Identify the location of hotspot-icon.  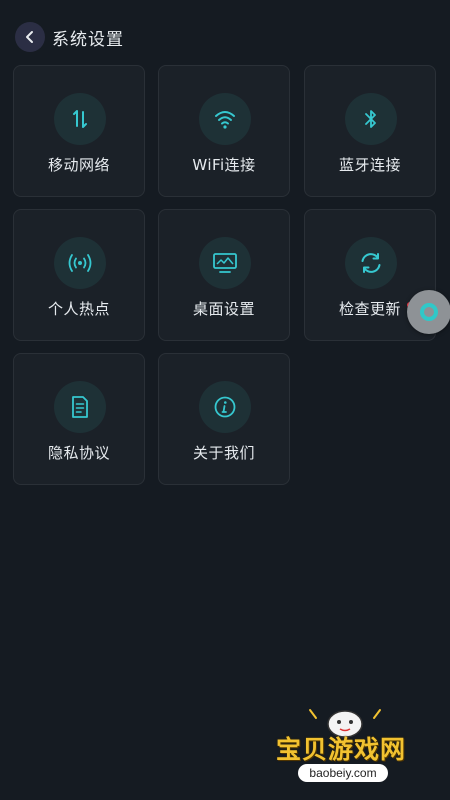
(80, 263).